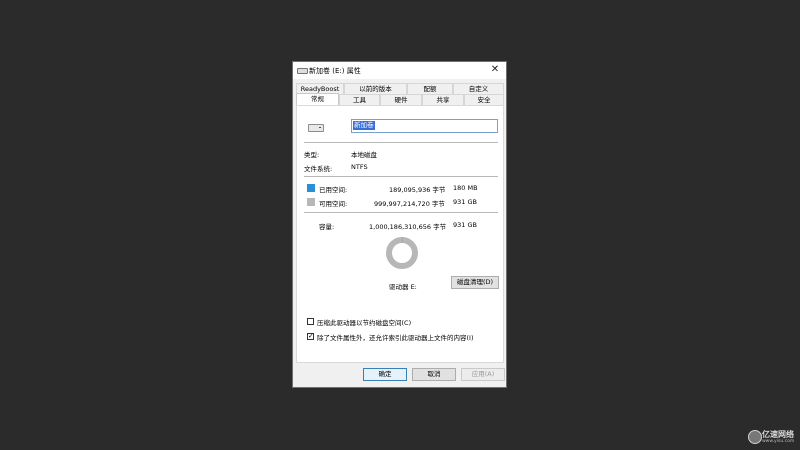  Describe the element at coordinates (311, 202) in the screenshot. I see `free-space-swatch` at that location.